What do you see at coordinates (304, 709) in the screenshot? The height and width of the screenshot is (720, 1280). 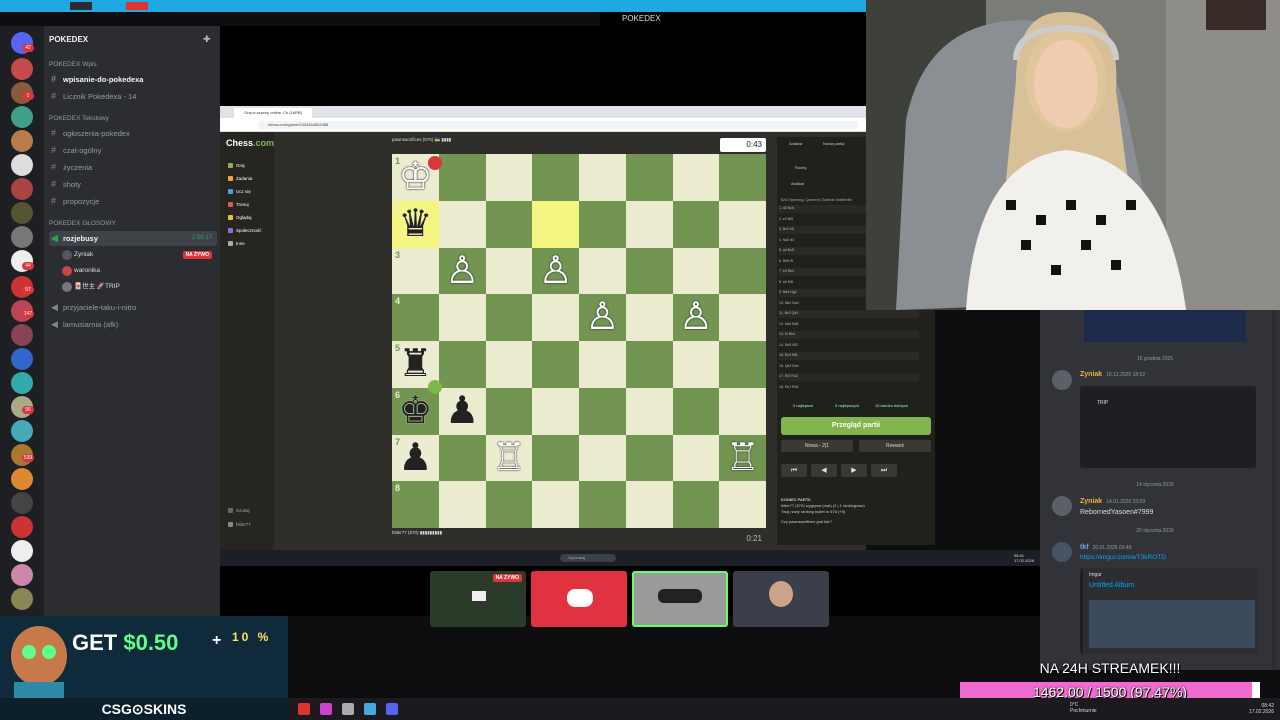 I see `brave-icon` at bounding box center [304, 709].